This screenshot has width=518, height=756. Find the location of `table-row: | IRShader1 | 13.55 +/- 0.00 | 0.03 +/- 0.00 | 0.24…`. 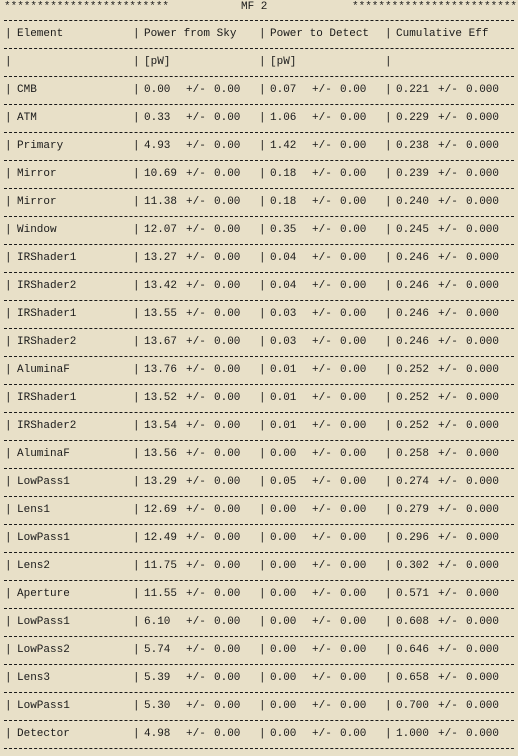

table-row: | IRShader1 | 13.55 +/- 0.00 | 0.03 +/- 0.00 | 0.24… is located at coordinates (259, 314).